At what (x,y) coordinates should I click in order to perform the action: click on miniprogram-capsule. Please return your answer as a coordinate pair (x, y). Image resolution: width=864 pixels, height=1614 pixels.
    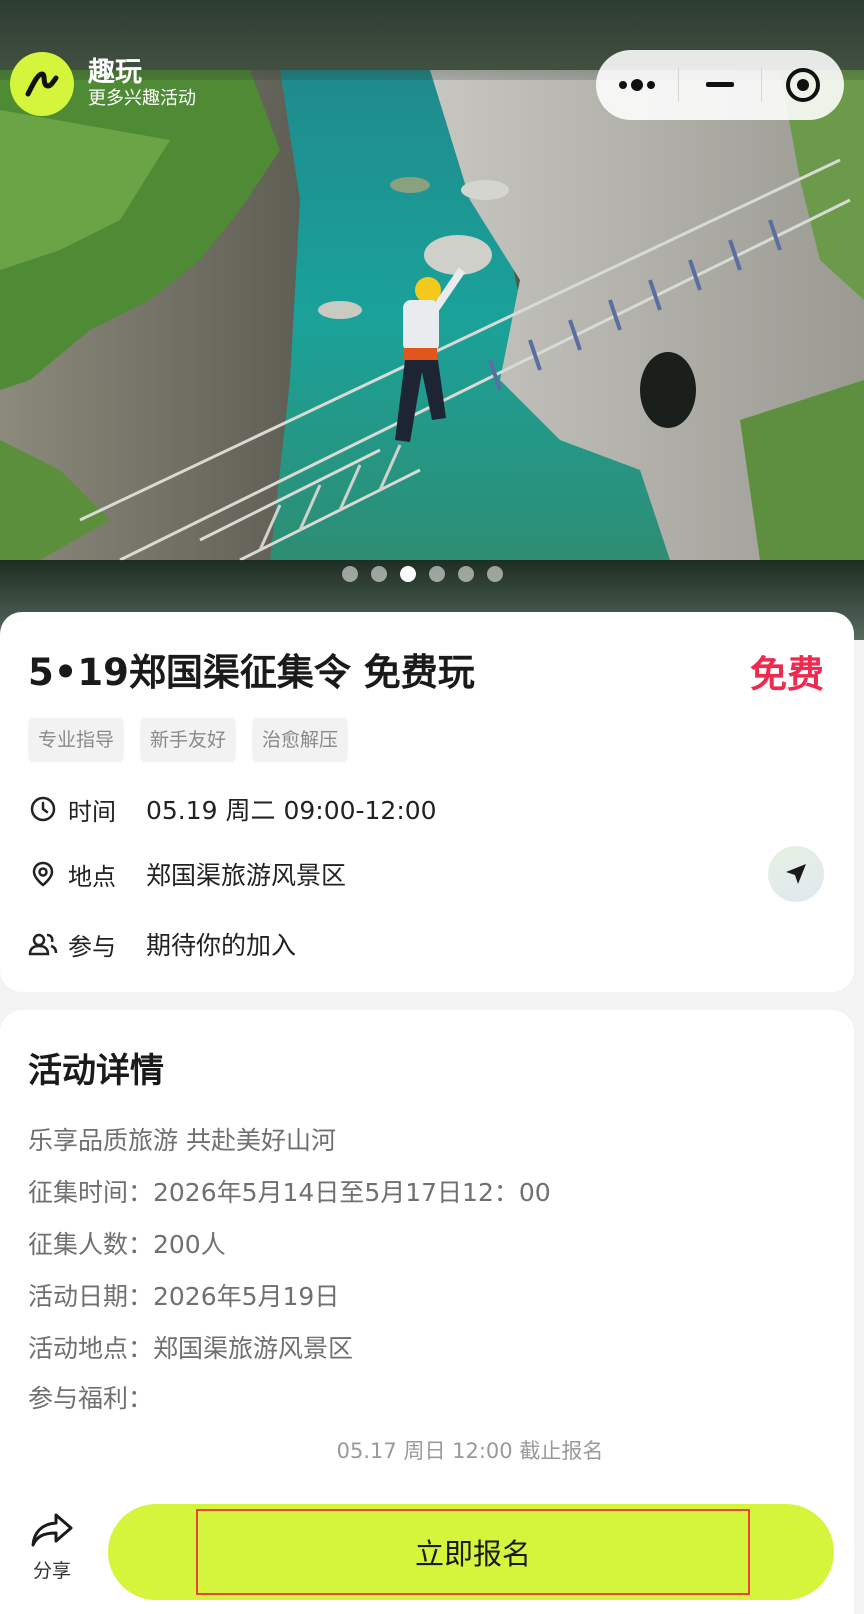
    Looking at the image, I should click on (720, 85).